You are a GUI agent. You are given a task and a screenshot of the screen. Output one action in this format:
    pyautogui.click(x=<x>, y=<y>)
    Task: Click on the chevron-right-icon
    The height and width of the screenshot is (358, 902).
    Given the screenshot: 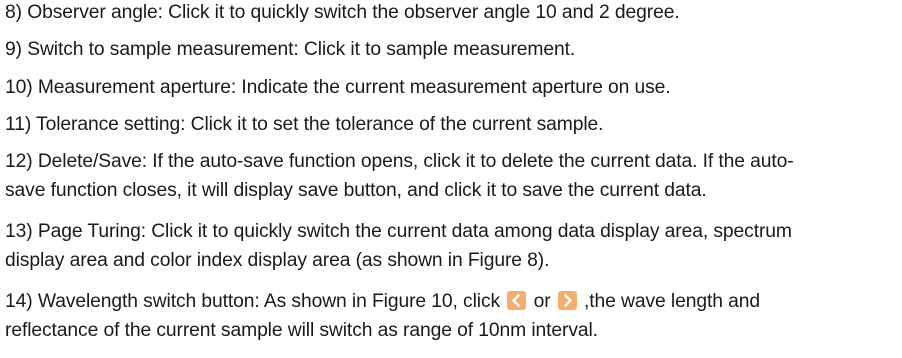 What is the action you would take?
    pyautogui.click(x=567, y=301)
    